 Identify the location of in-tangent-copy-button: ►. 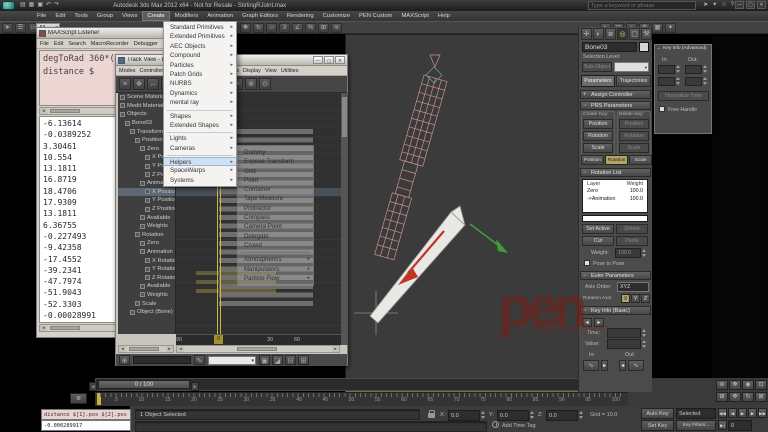
(604, 365).